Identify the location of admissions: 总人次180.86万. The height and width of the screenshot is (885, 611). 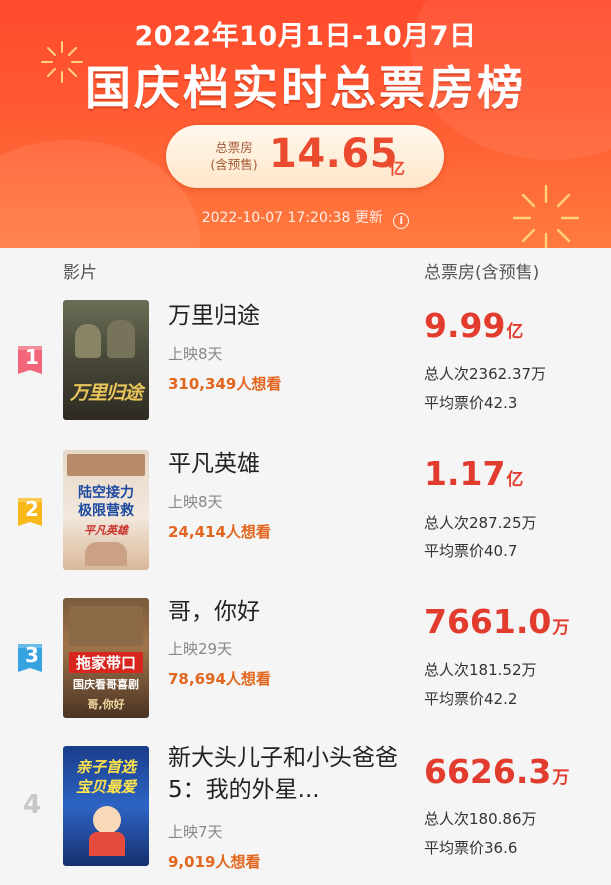
(480, 819).